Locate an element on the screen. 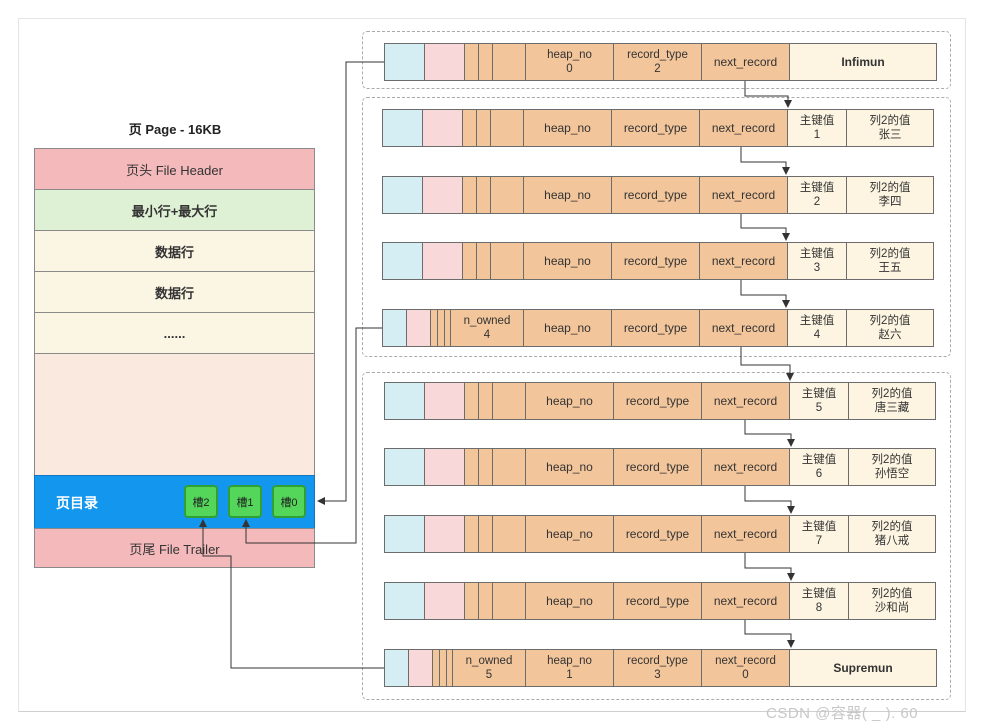 This screenshot has width=983, height=728. slot2-pointer is located at coordinates (291, 594).